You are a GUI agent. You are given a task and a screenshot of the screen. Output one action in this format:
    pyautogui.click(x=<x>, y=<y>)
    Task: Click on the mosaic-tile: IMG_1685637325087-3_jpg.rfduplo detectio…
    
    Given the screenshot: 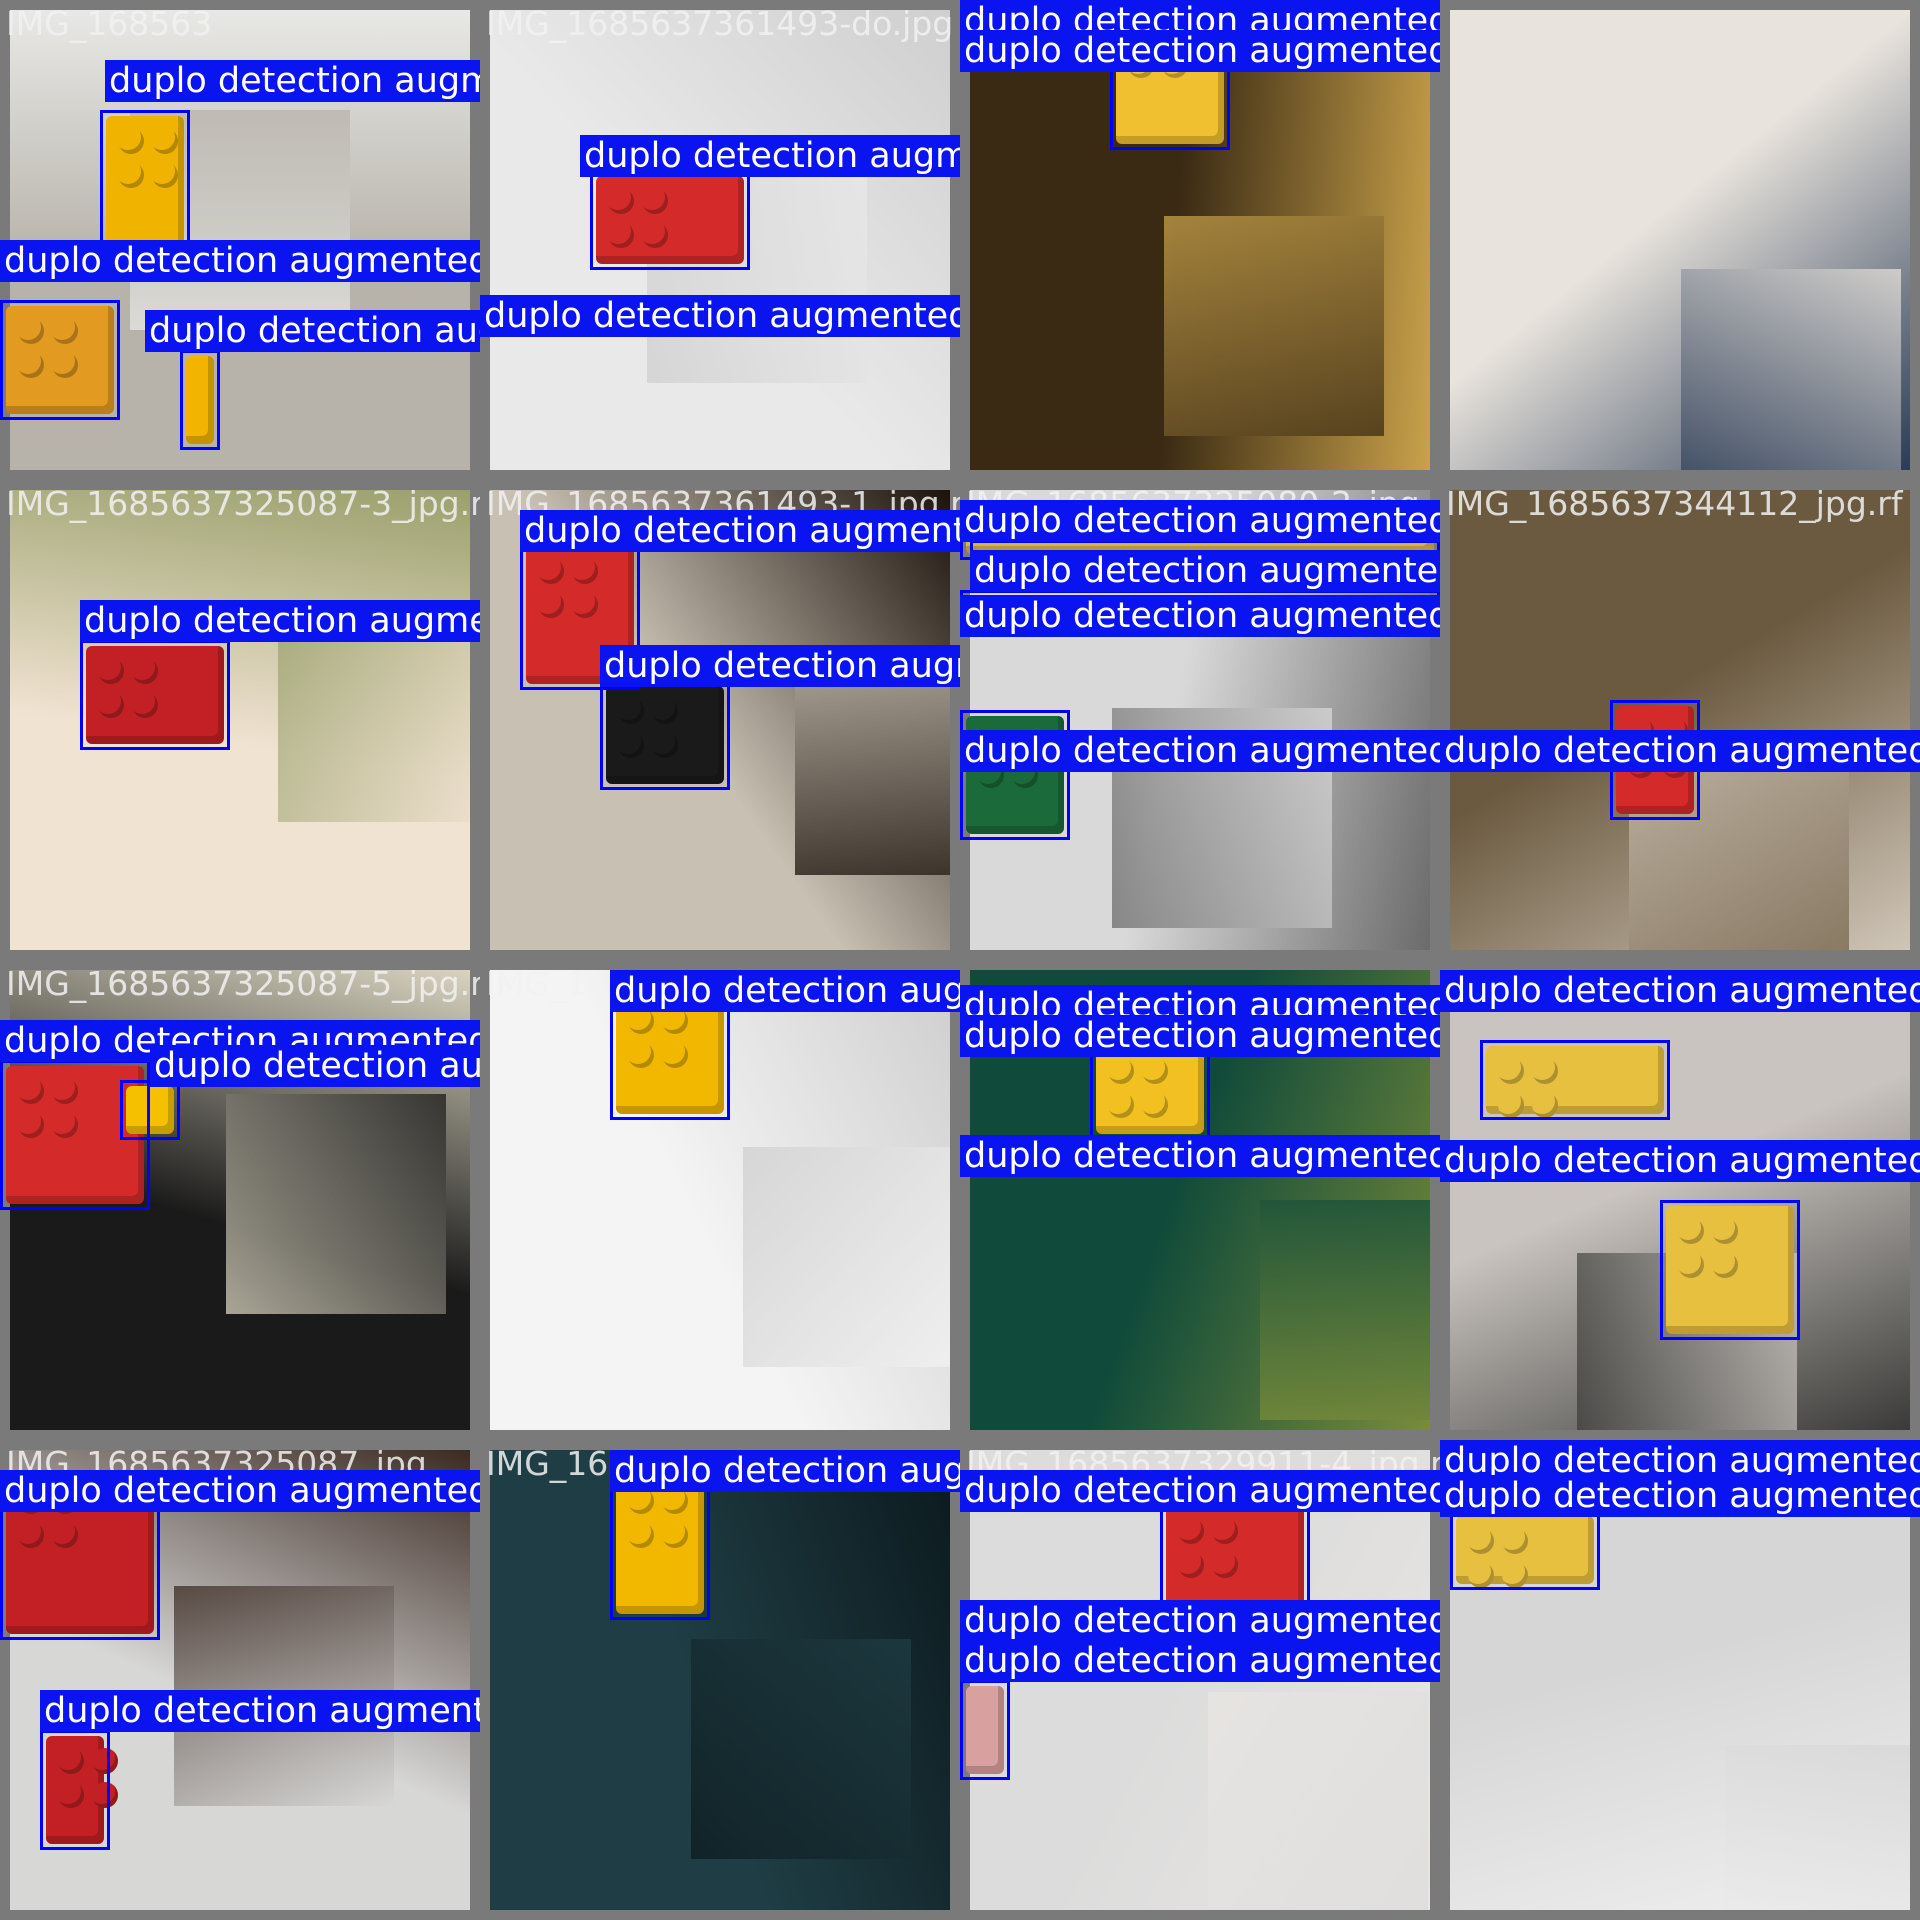 What is the action you would take?
    pyautogui.click(x=240, y=720)
    